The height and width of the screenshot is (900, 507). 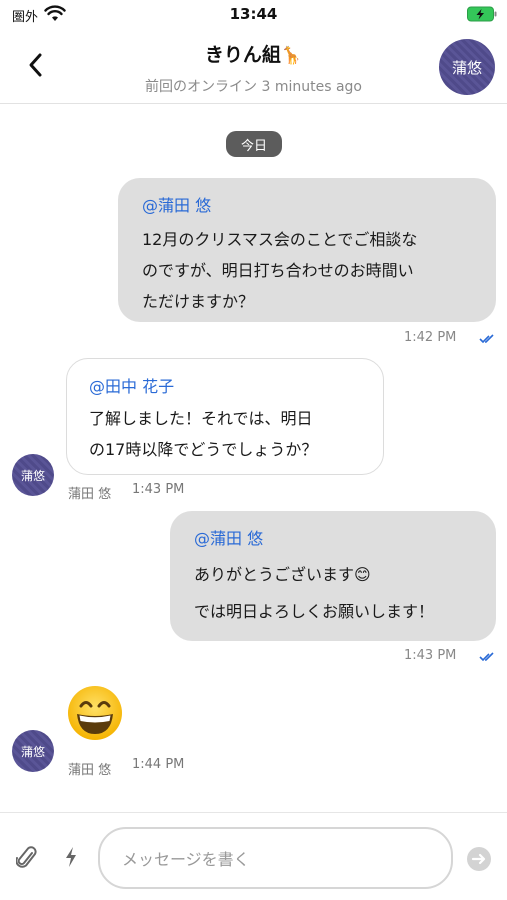 I want to click on message-line: ただけますか？, so click(x=198, y=301).